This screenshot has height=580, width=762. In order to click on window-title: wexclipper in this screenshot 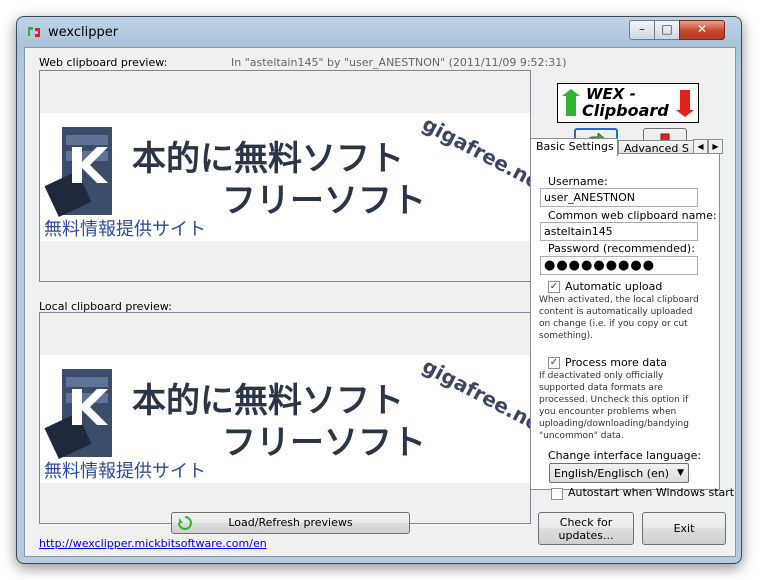, I will do `click(83, 32)`.